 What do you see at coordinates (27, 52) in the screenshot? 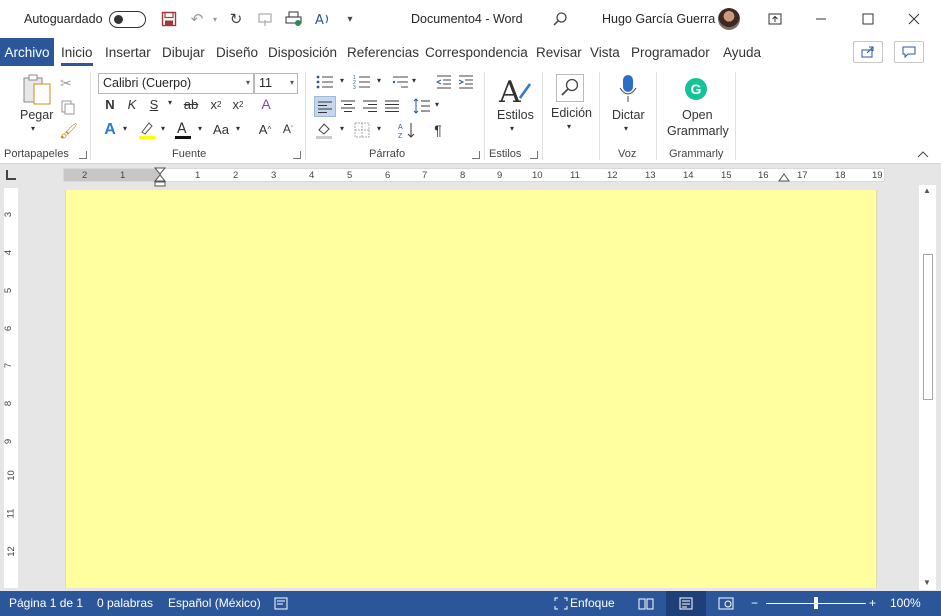
I see `tab-archivo: Archivo` at bounding box center [27, 52].